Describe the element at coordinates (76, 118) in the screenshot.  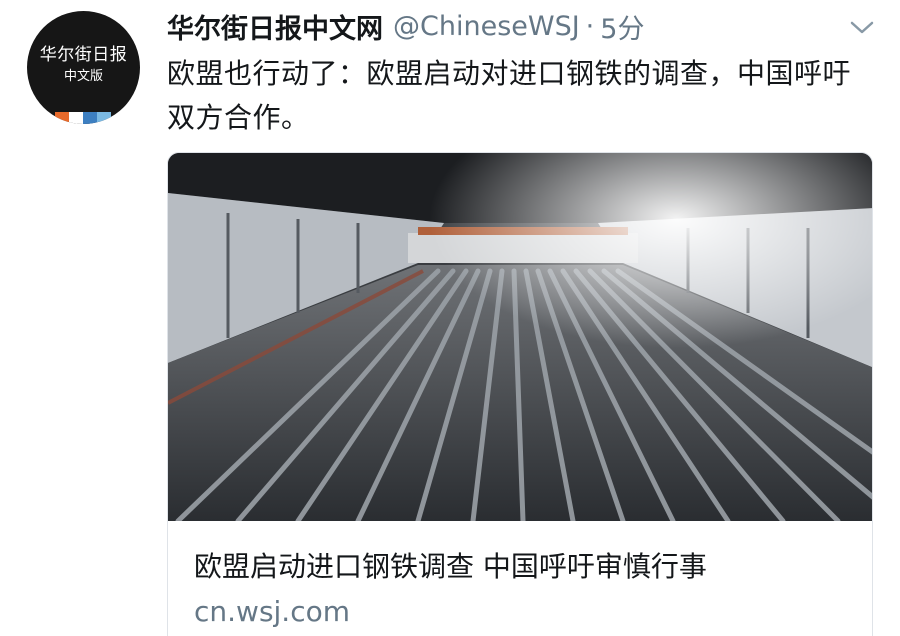
I see `avatar-stripe-white` at that location.